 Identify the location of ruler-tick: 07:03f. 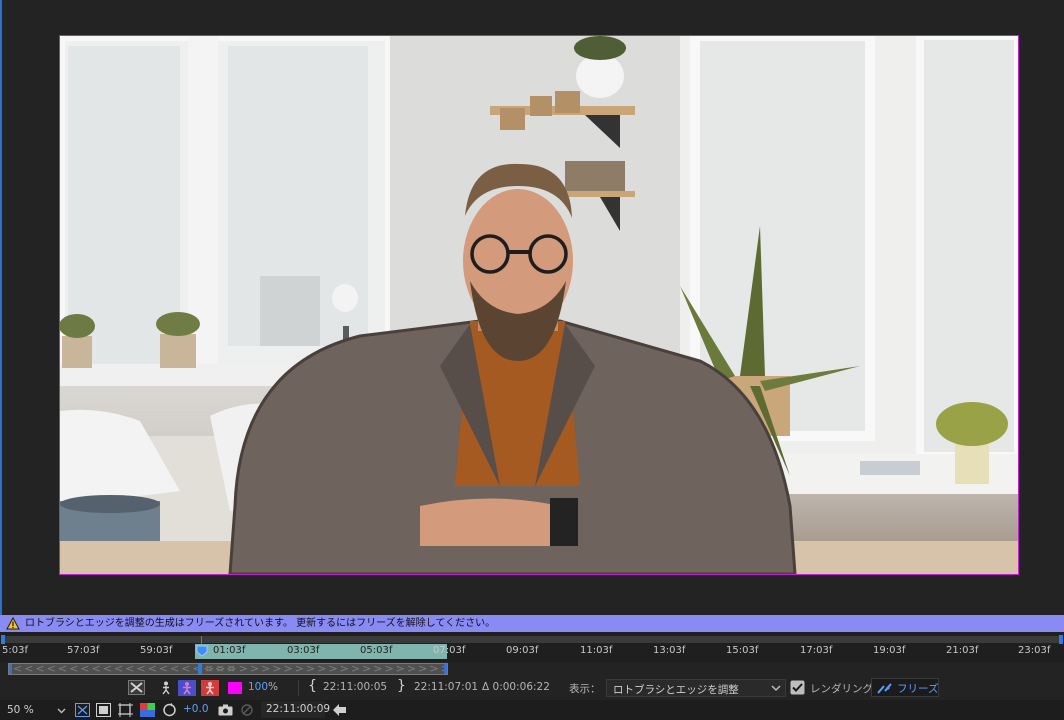
(449, 650).